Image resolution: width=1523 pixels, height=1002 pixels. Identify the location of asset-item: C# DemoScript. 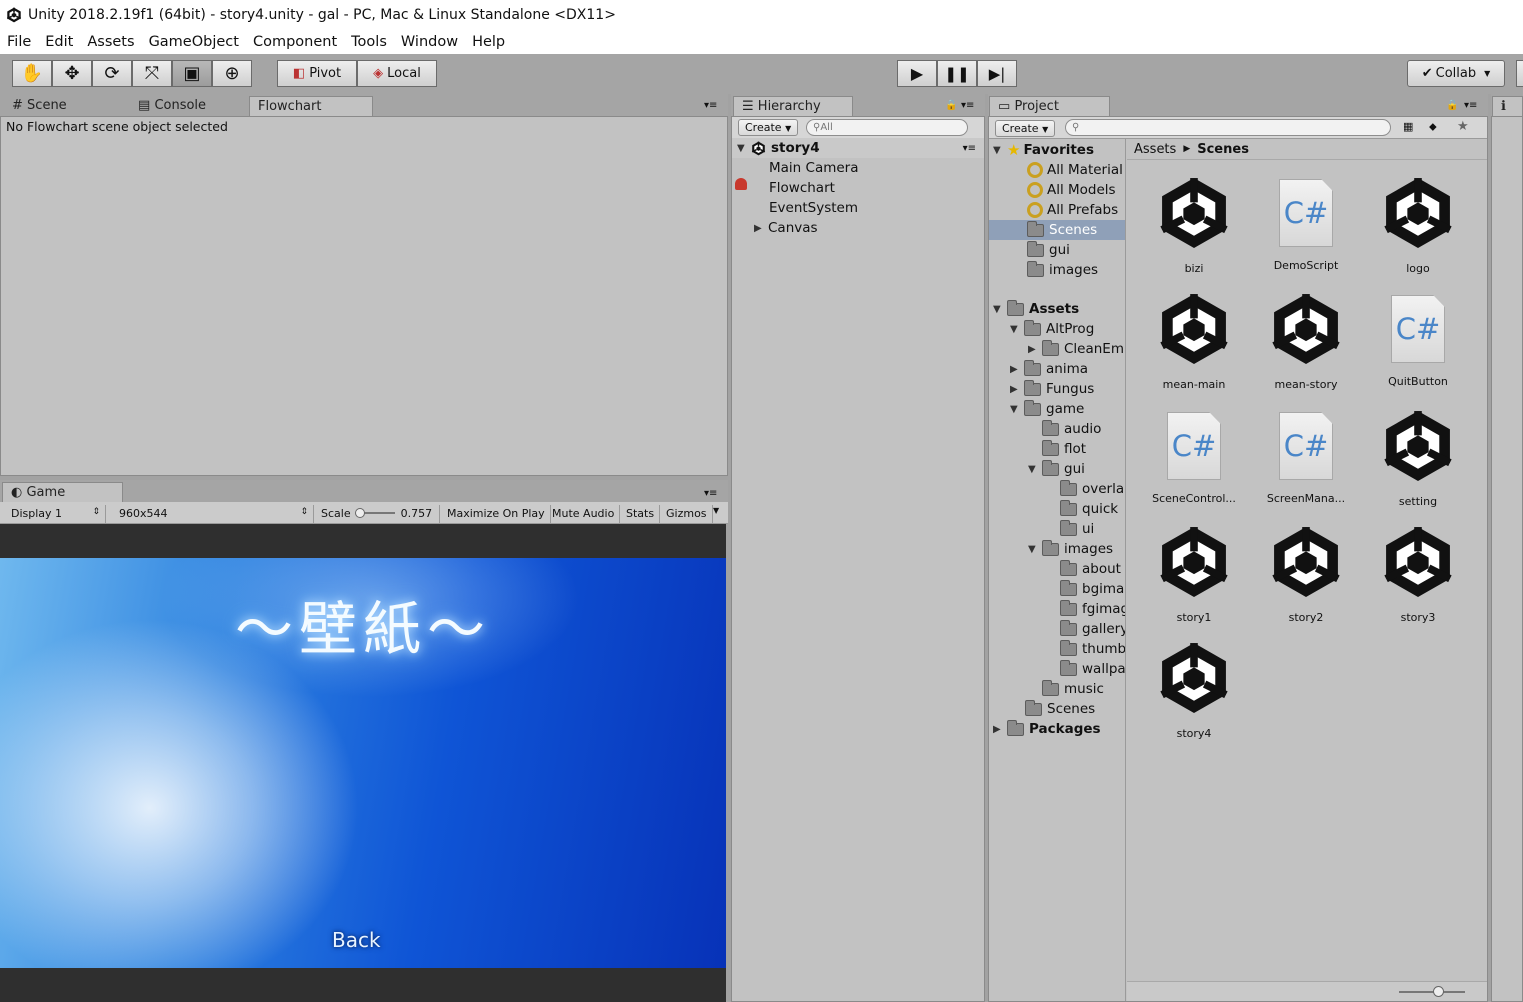
(1306, 223).